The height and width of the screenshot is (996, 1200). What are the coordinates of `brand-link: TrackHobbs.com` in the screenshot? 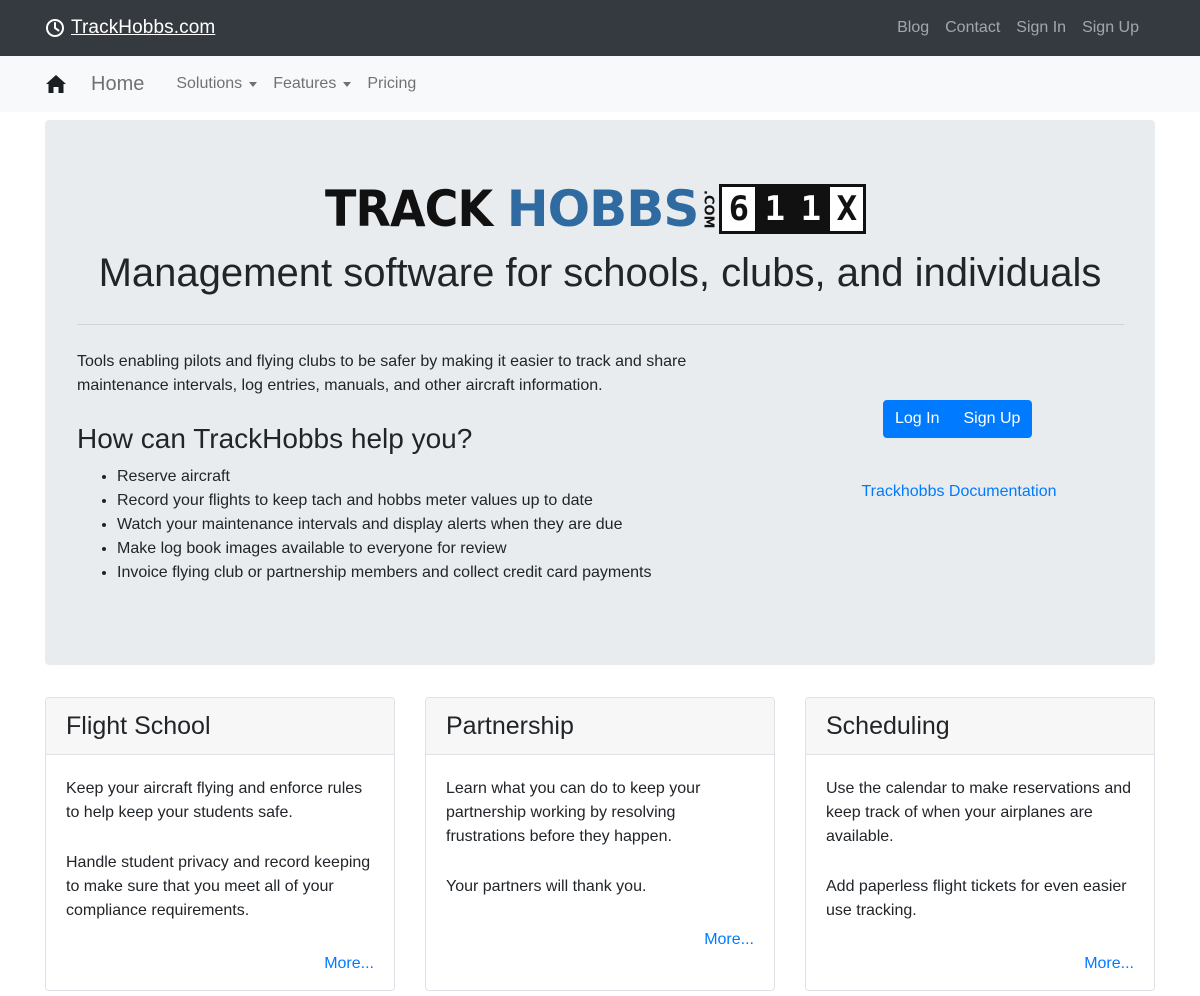 It's located at (130, 28).